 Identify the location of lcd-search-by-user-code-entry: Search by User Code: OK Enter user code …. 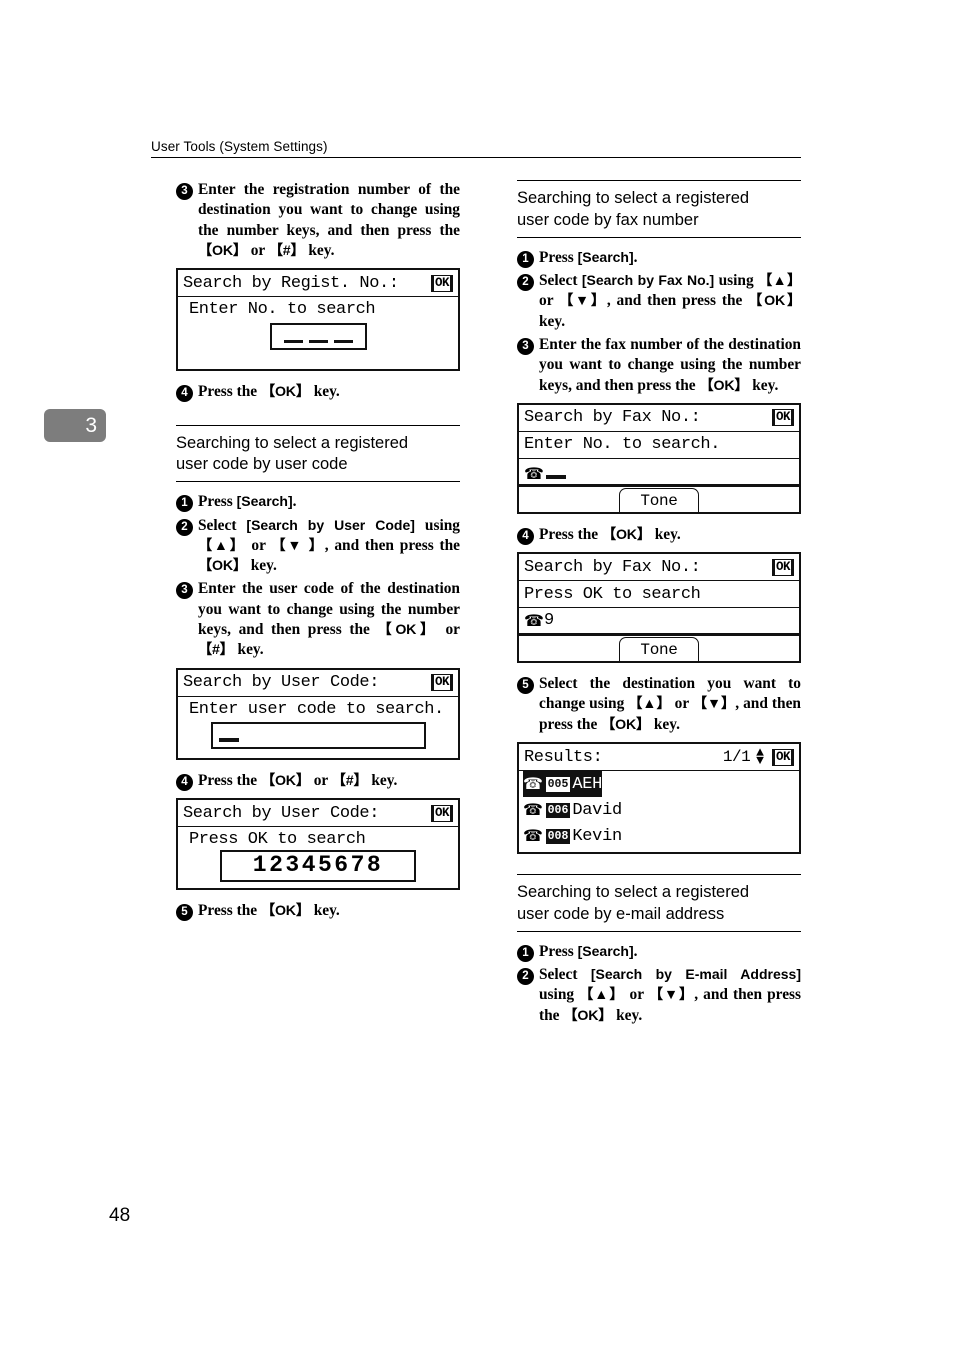
(318, 713).